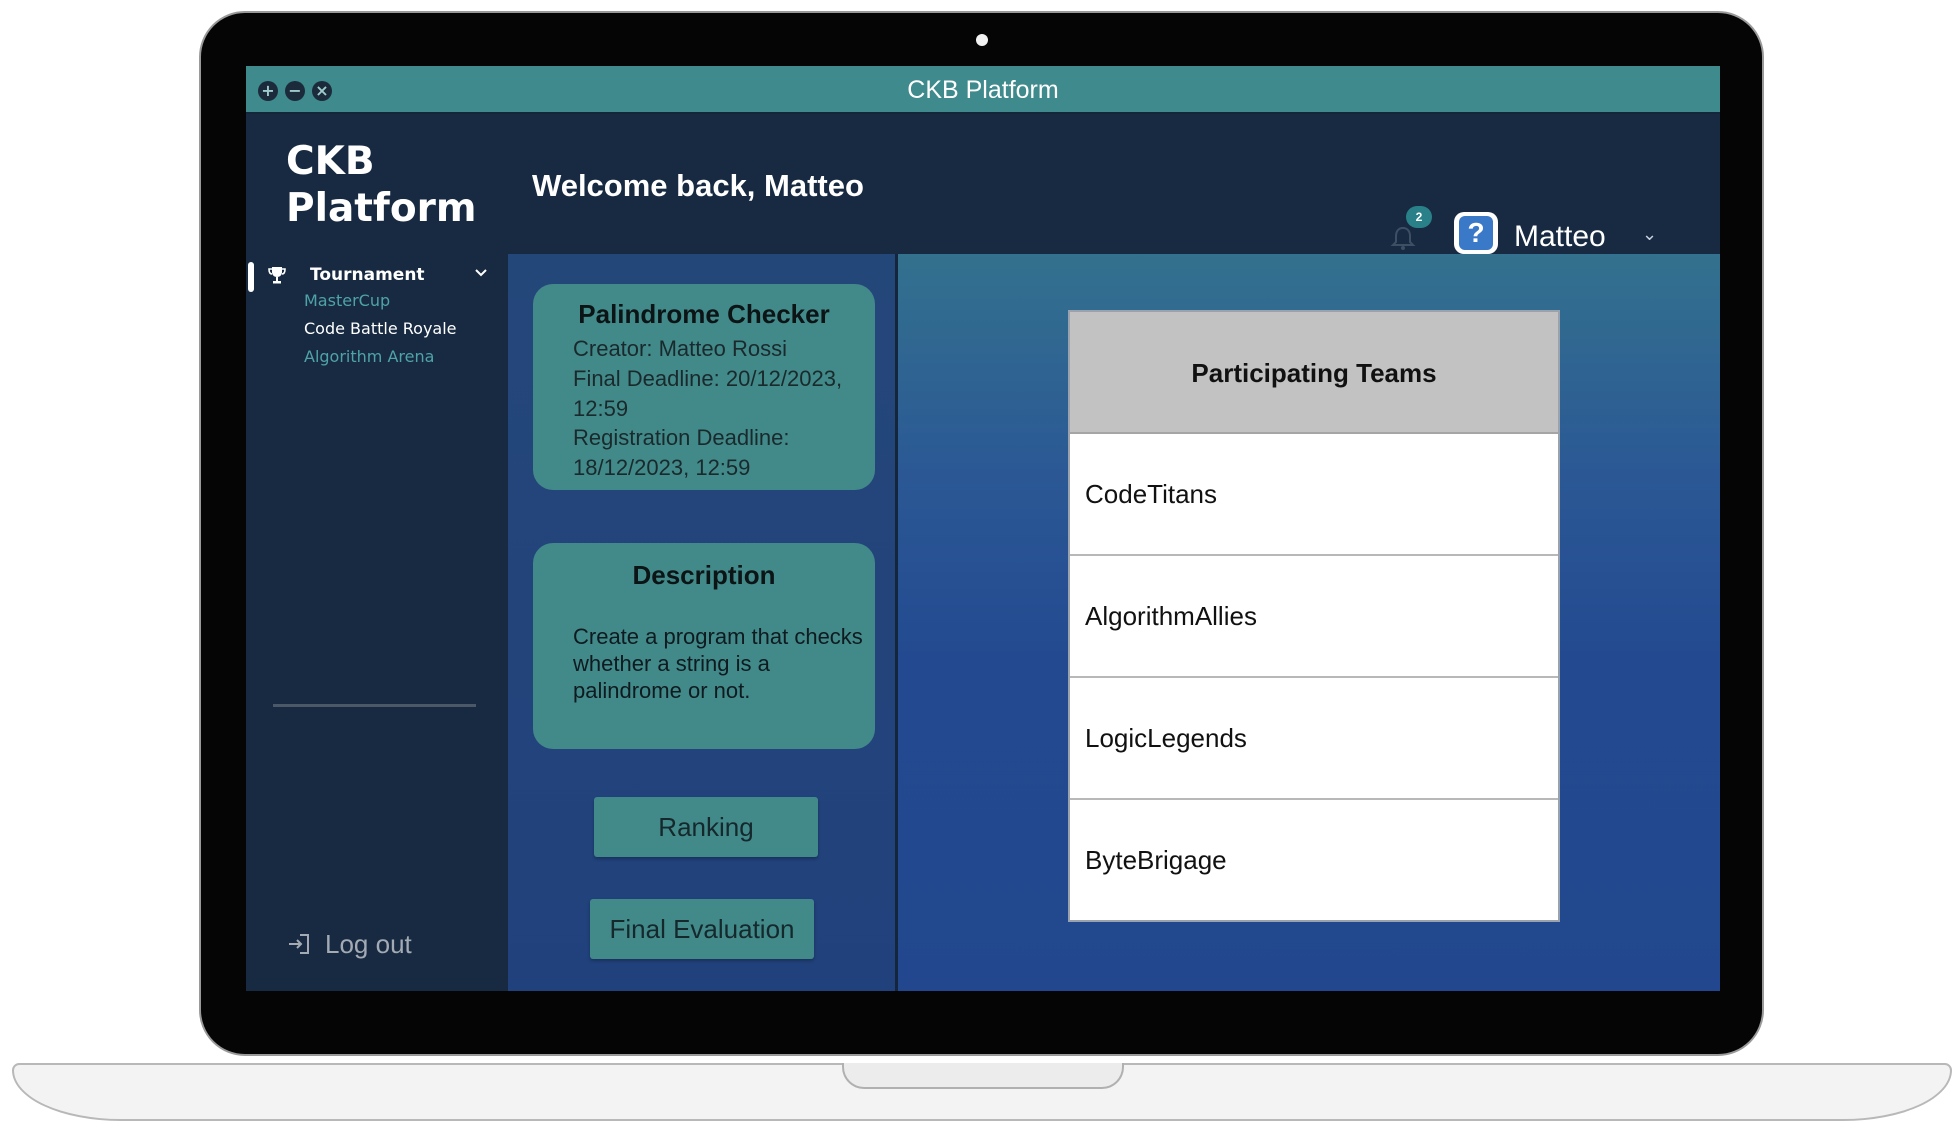 The height and width of the screenshot is (1130, 1958). Describe the element at coordinates (299, 944) in the screenshot. I see `logout-icon` at that location.